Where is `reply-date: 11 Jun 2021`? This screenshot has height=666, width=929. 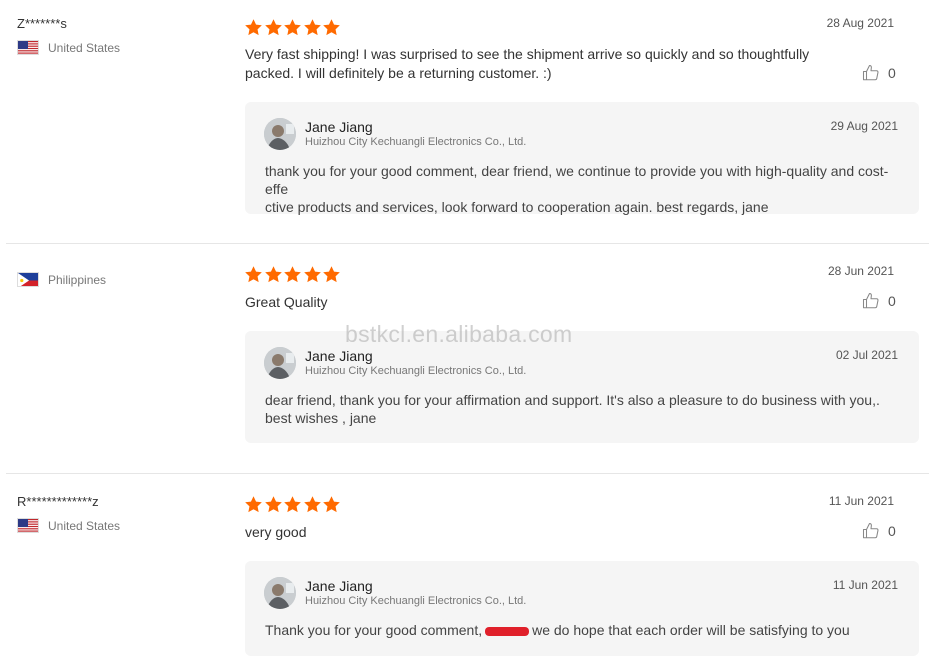
reply-date: 11 Jun 2021 is located at coordinates (865, 585).